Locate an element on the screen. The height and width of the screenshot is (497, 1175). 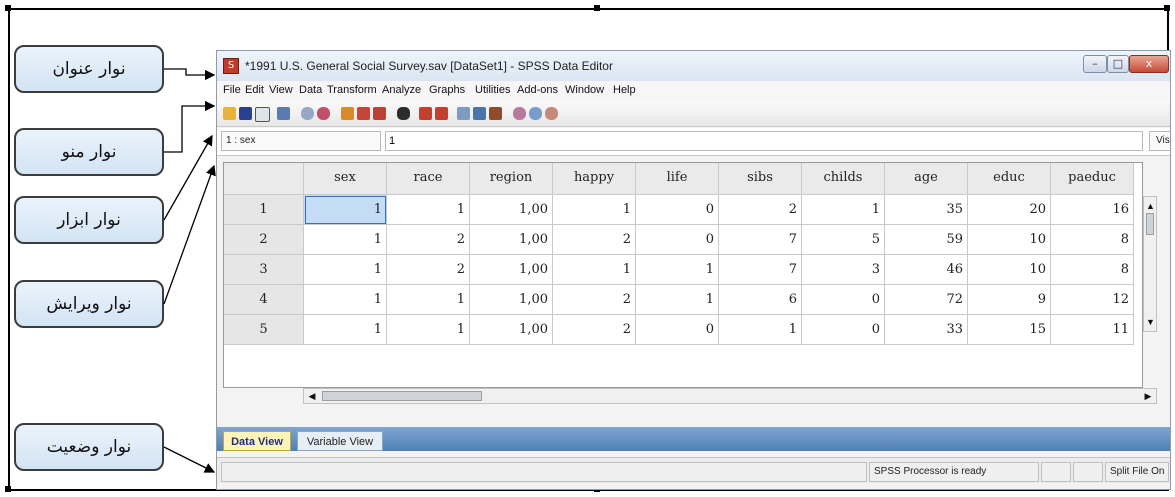
grid-corner is located at coordinates (264, 179).